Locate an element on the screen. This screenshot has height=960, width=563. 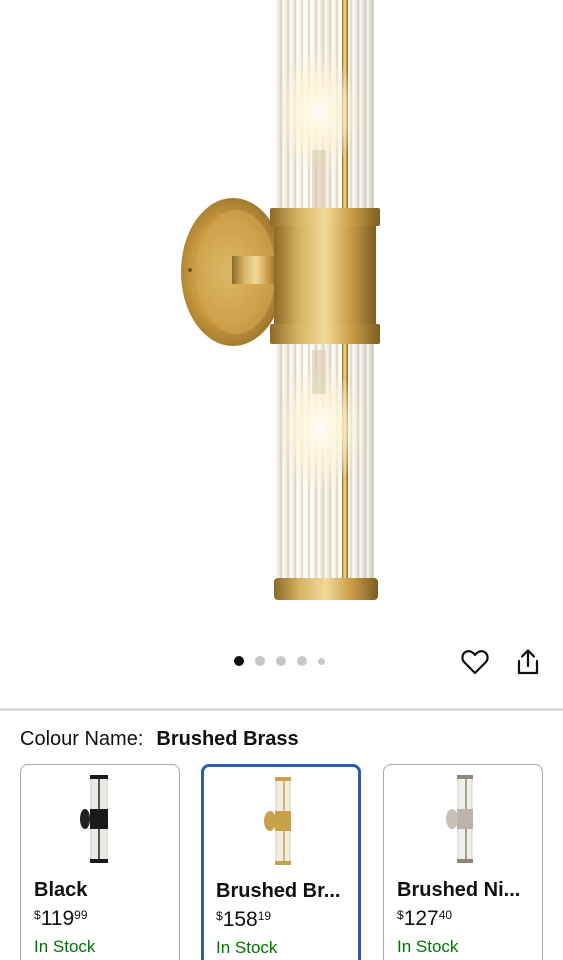
image-pagination-dots is located at coordinates (279, 661).